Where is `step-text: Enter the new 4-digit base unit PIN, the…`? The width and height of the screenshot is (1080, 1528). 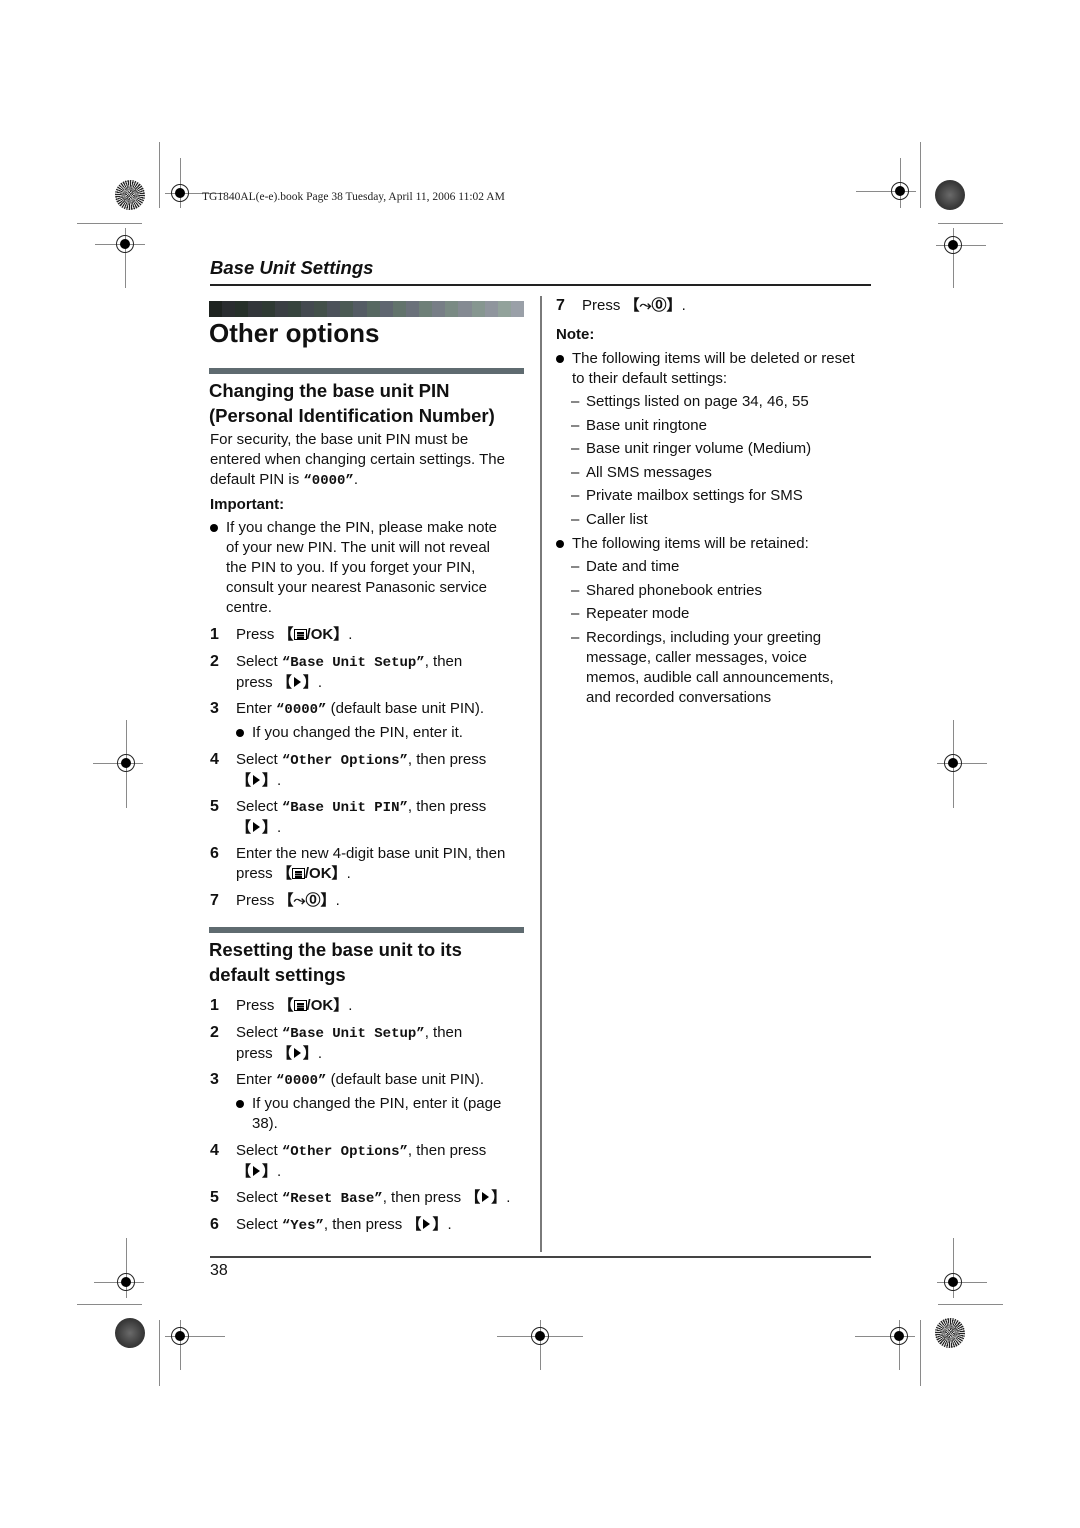 step-text: Enter the new 4-digit base unit PIN, the… is located at coordinates (381, 864).